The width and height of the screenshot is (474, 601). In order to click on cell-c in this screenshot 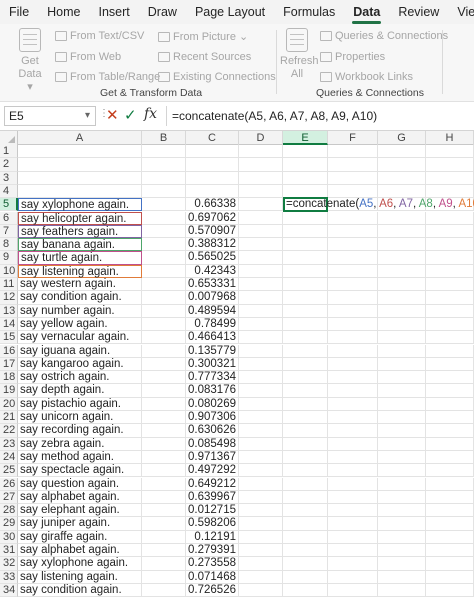, I will do `click(212, 191)`.